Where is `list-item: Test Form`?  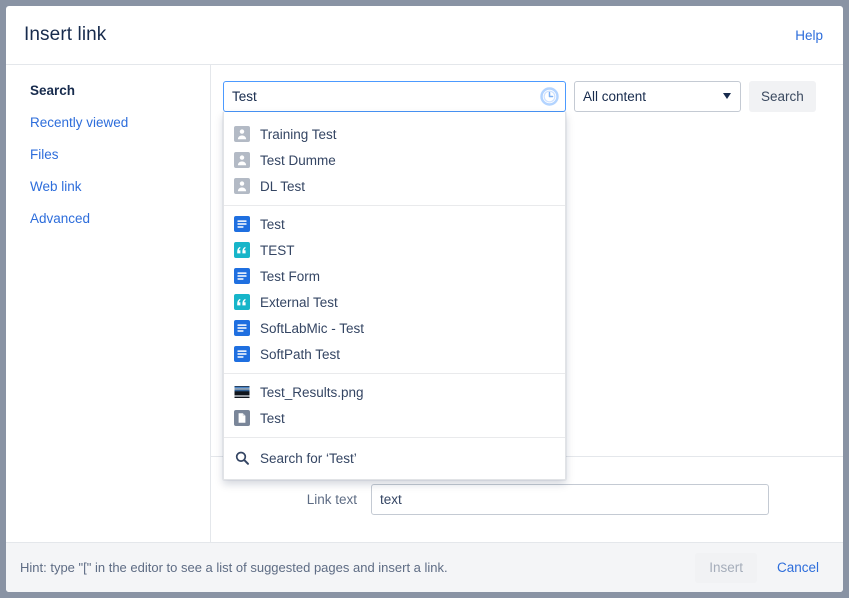
list-item: Test Form is located at coordinates (394, 276).